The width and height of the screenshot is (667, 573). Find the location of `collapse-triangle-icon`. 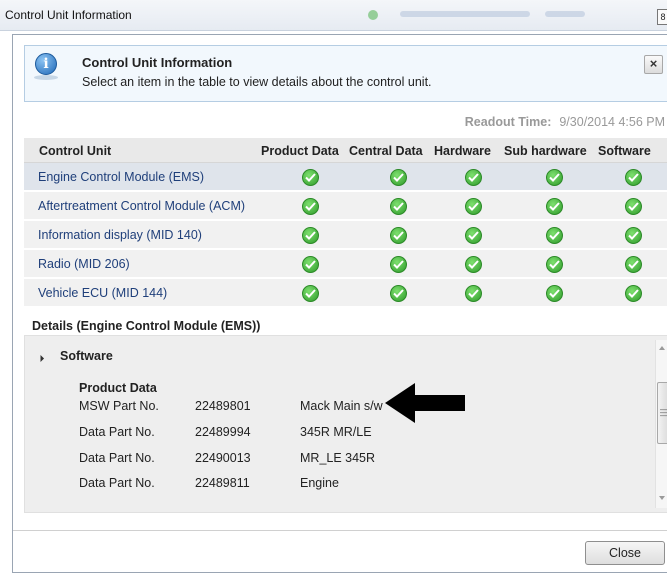

collapse-triangle-icon is located at coordinates (40, 358).